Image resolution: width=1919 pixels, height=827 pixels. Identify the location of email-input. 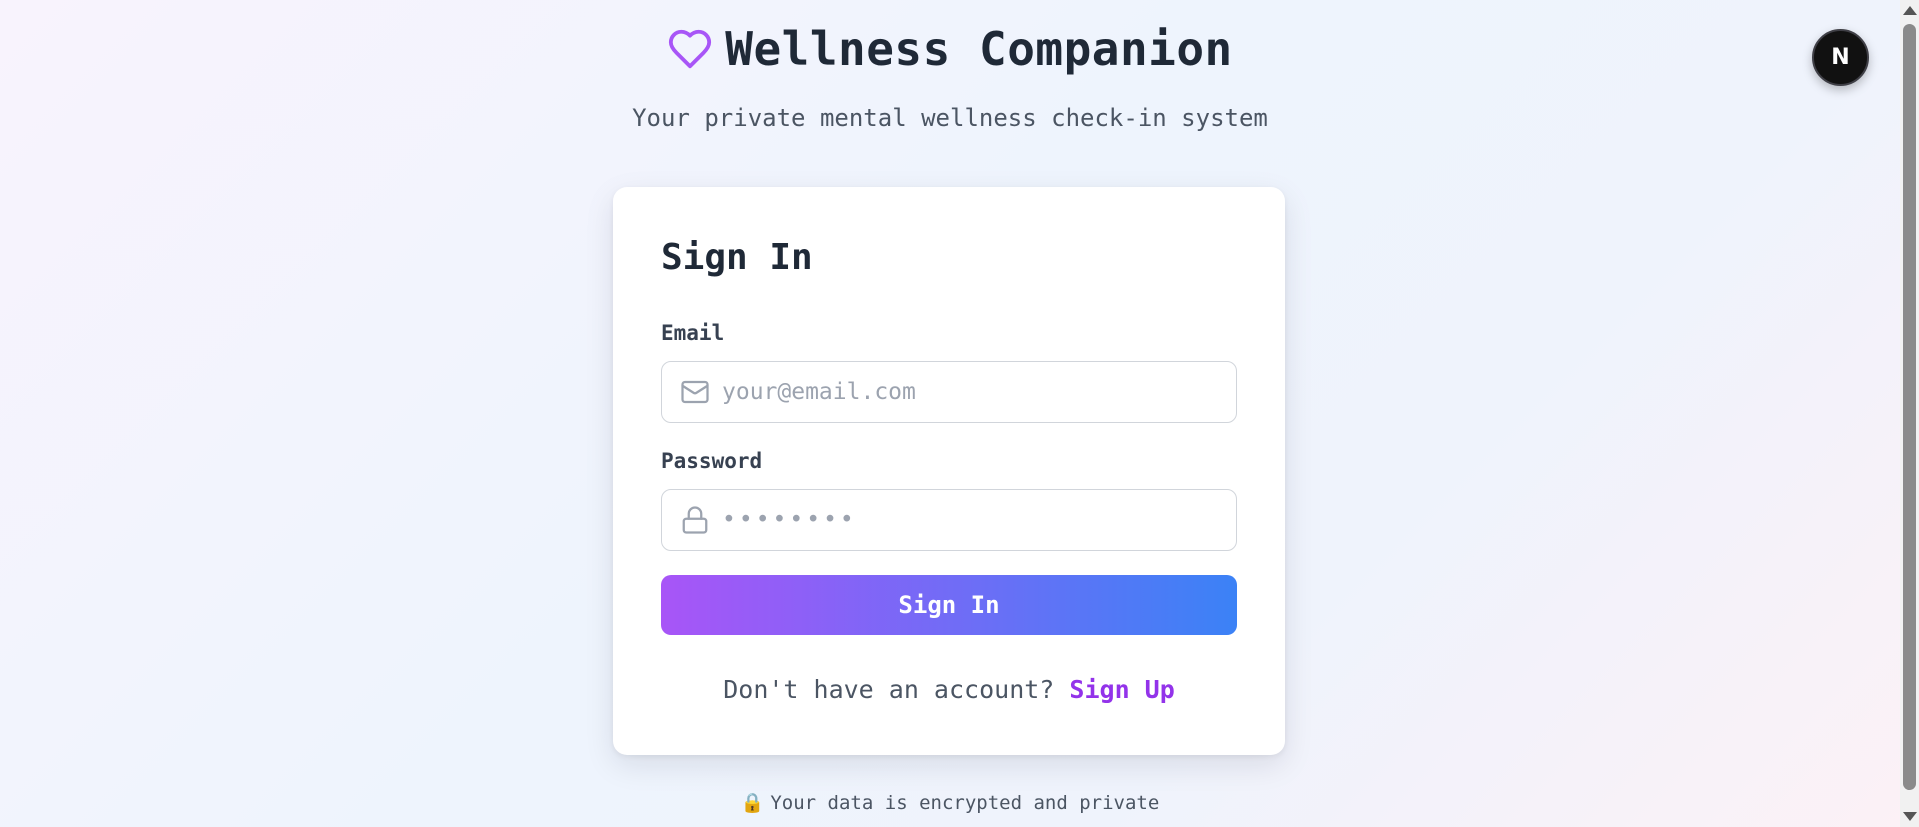
(962, 392).